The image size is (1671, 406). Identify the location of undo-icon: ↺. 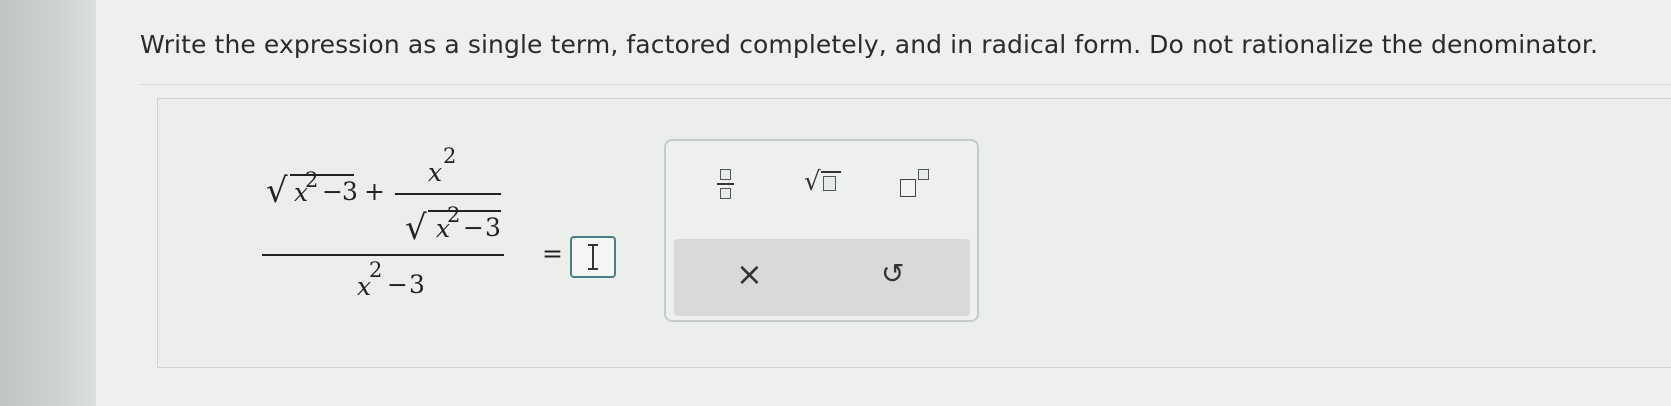
(893, 273).